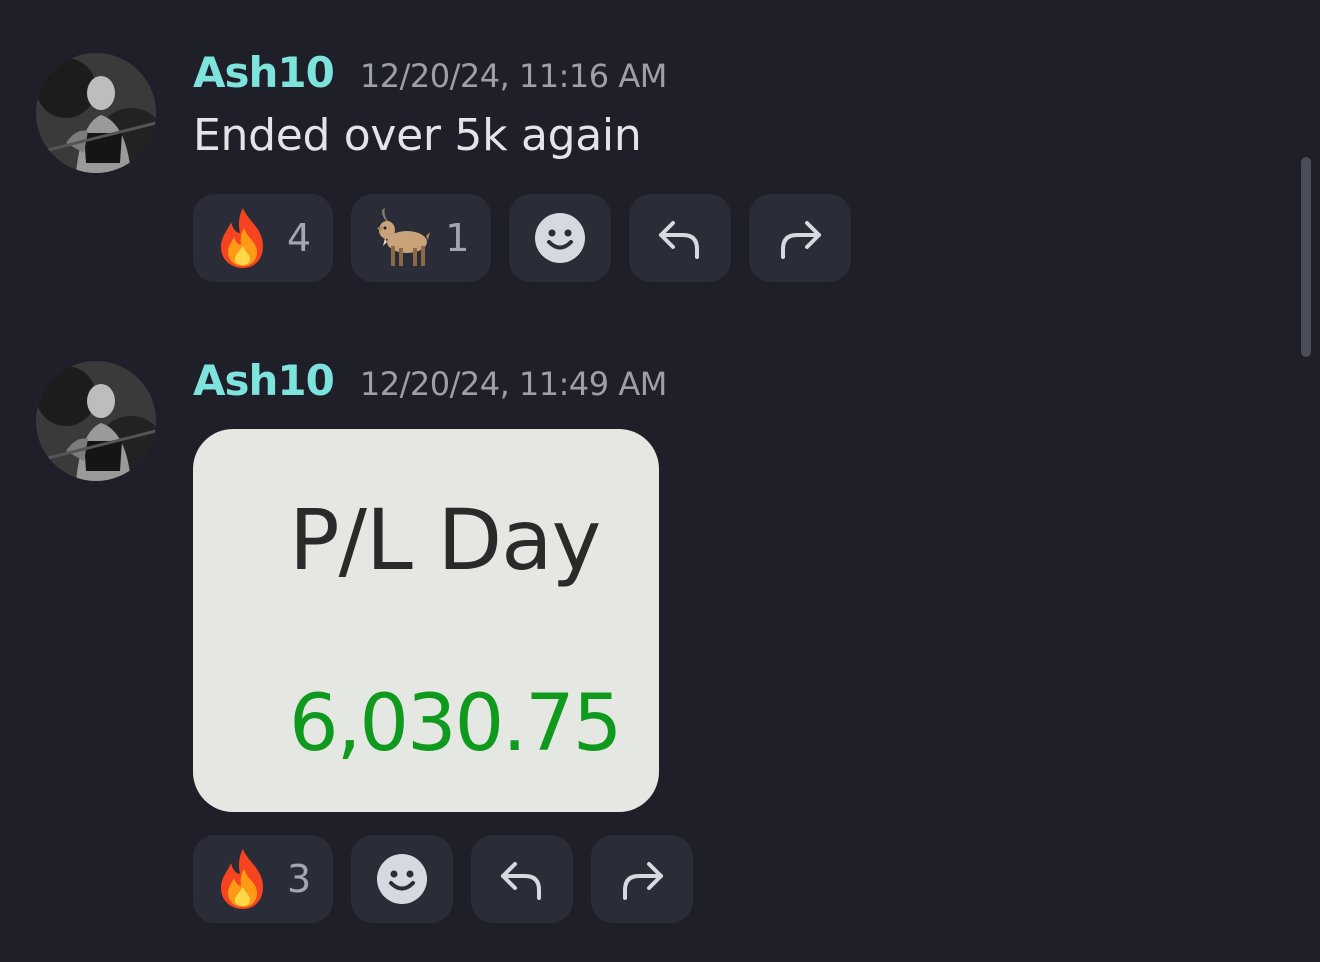  I want to click on timestamp: 12/20/24, 11:49 AM, so click(513, 384).